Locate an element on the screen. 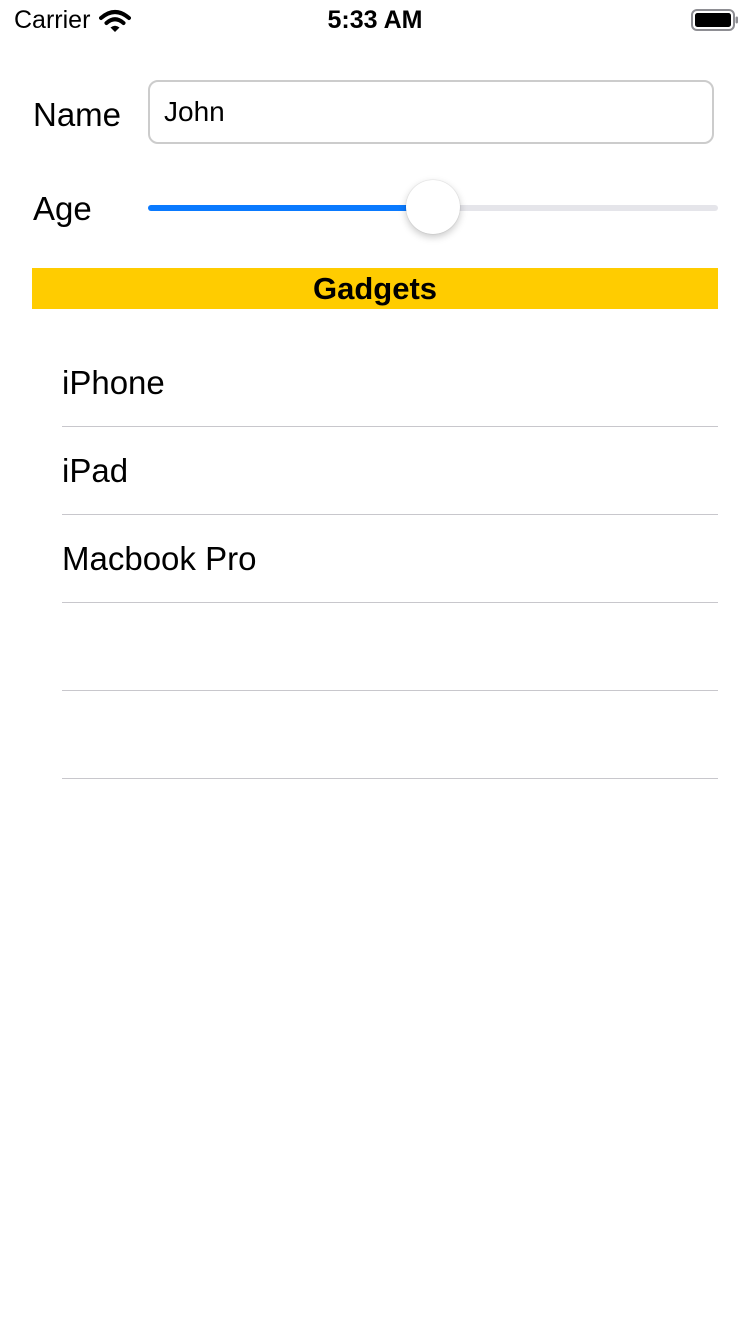 This screenshot has width=750, height=1334. age-slider is located at coordinates (433, 208).